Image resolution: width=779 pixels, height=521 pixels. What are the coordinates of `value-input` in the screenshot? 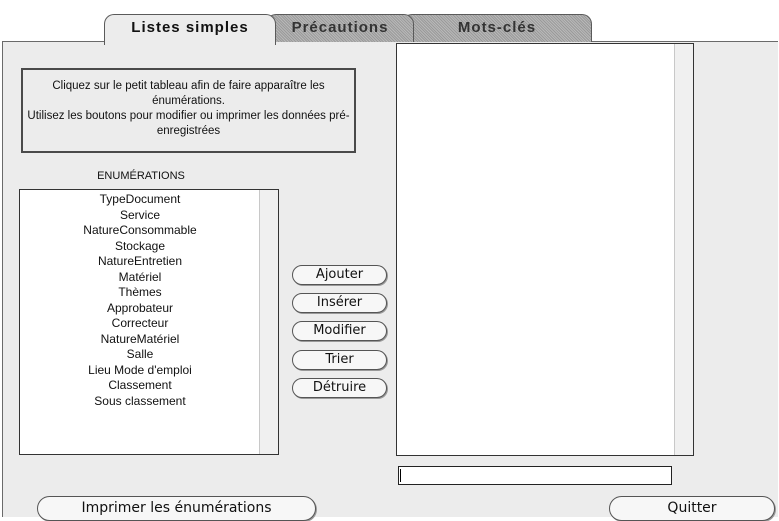 It's located at (535, 475).